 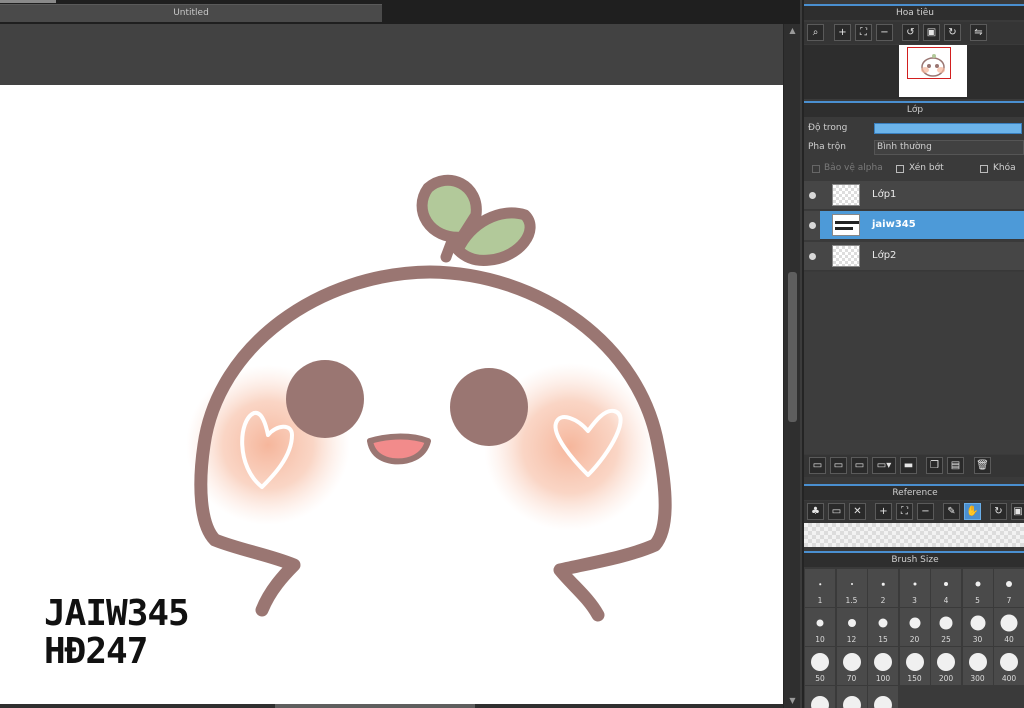 I want to click on lock-checkbox, so click(x=984, y=169).